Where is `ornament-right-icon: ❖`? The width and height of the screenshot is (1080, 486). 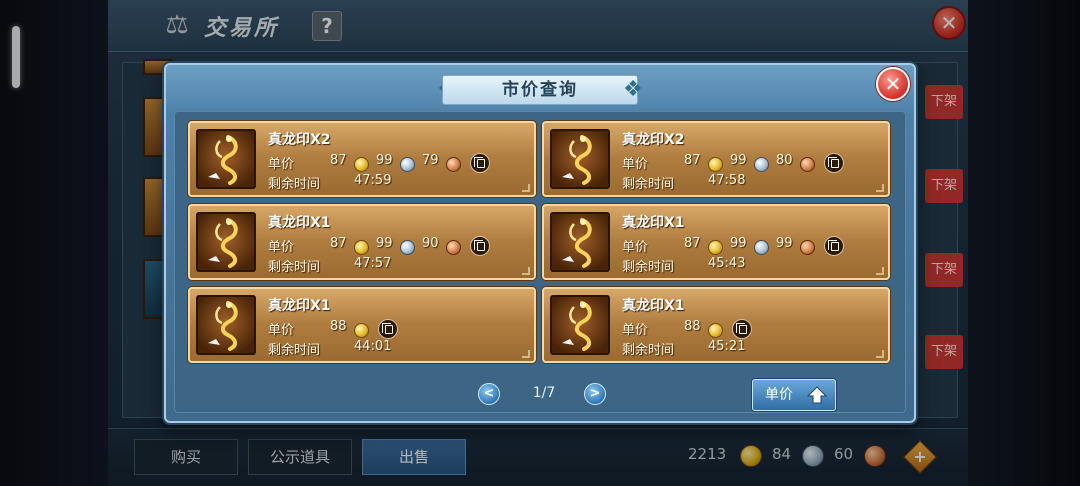
ornament-right-icon: ❖ is located at coordinates (633, 89).